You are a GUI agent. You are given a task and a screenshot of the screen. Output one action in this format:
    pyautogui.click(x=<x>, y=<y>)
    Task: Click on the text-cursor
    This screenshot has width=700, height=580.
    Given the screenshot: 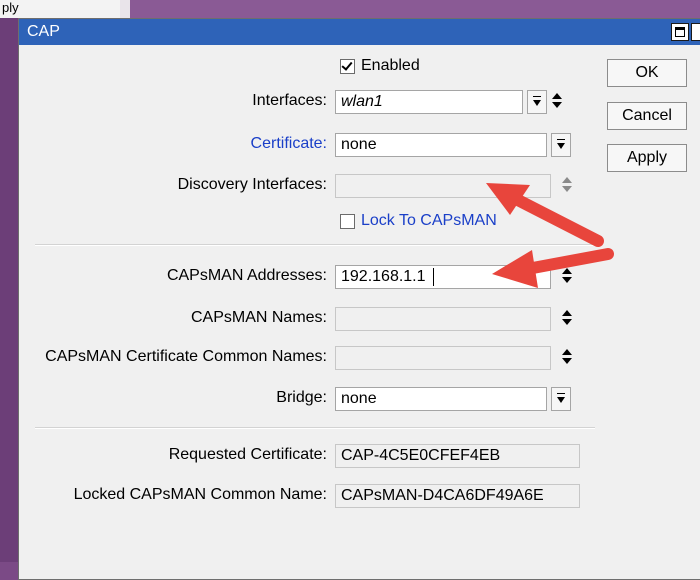 What is the action you would take?
    pyautogui.click(x=433, y=277)
    